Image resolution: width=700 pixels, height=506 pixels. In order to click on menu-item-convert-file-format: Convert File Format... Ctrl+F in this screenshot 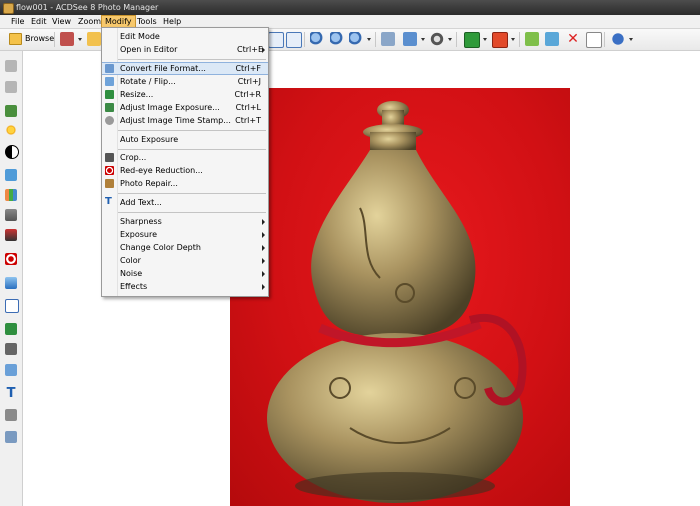, I will do `click(185, 68)`.